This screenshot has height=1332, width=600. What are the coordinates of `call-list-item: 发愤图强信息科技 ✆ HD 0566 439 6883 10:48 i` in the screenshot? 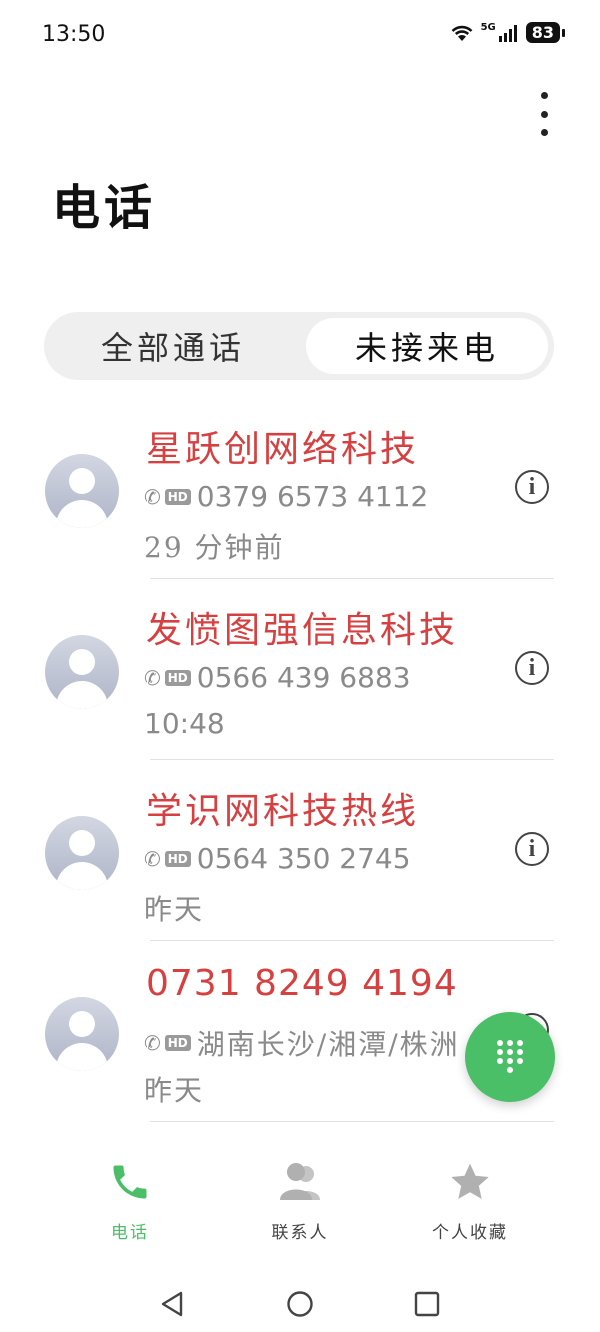 It's located at (300, 669).